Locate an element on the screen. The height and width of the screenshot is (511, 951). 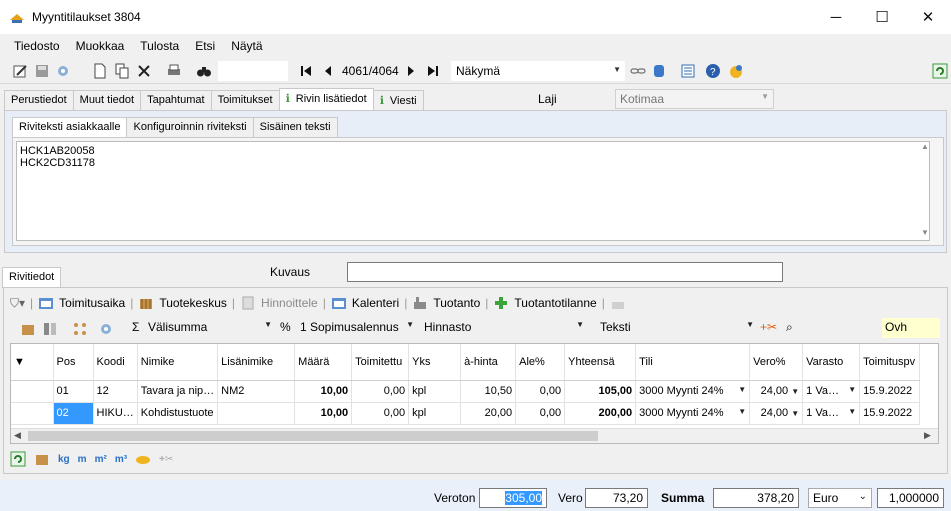
tab-perustiedot: Perustiedot is located at coordinates (39, 101).